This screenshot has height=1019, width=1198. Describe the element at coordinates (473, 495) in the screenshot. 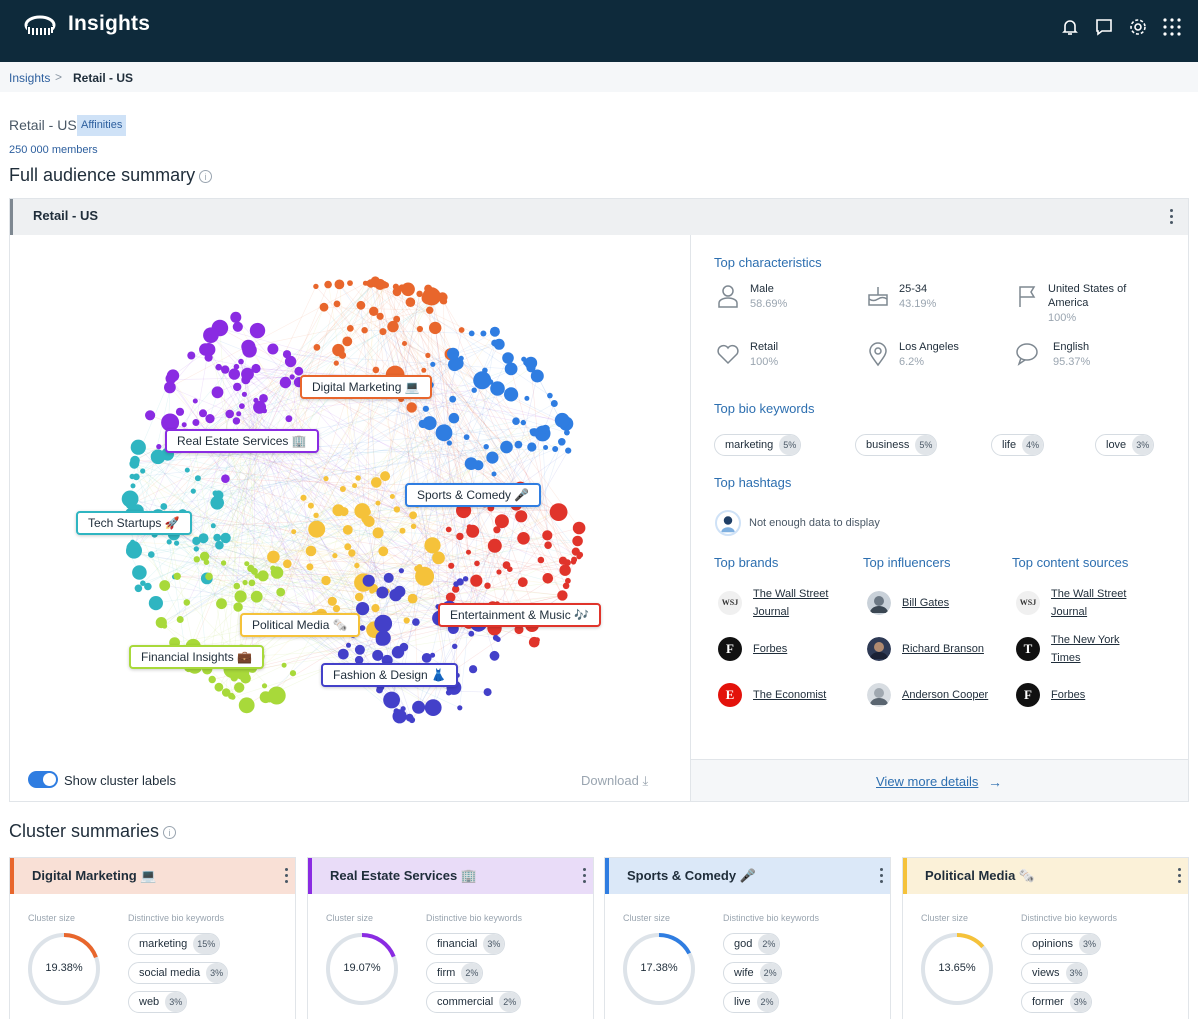

I see `cluster-label-sports-comedy: Sports & Comedy 🎤` at that location.